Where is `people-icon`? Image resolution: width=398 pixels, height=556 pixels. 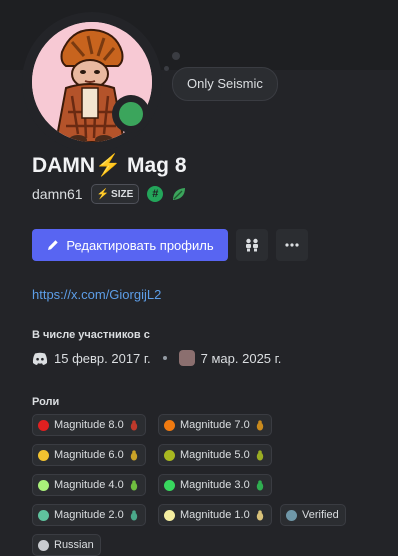 people-icon is located at coordinates (252, 245).